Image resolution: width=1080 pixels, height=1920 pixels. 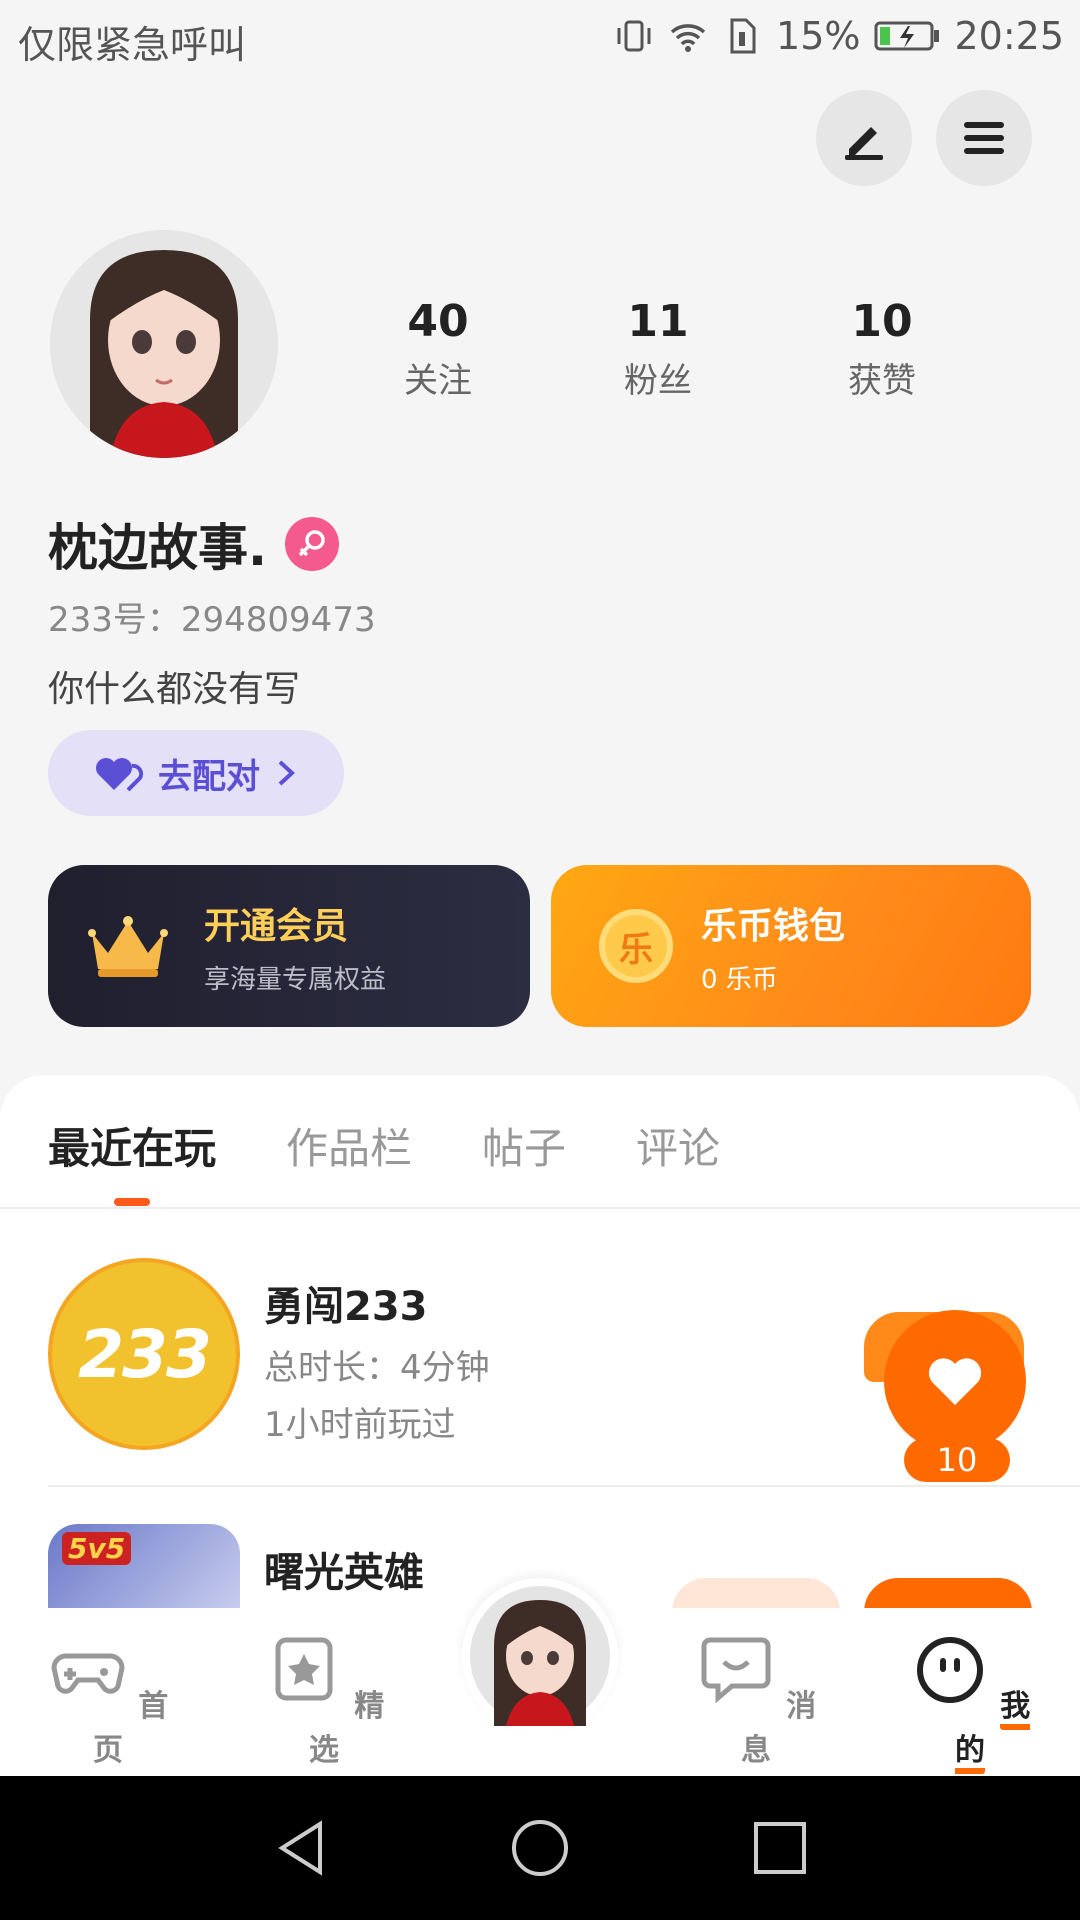 What do you see at coordinates (882, 321) in the screenshot?
I see `stat-likes-value: 10` at bounding box center [882, 321].